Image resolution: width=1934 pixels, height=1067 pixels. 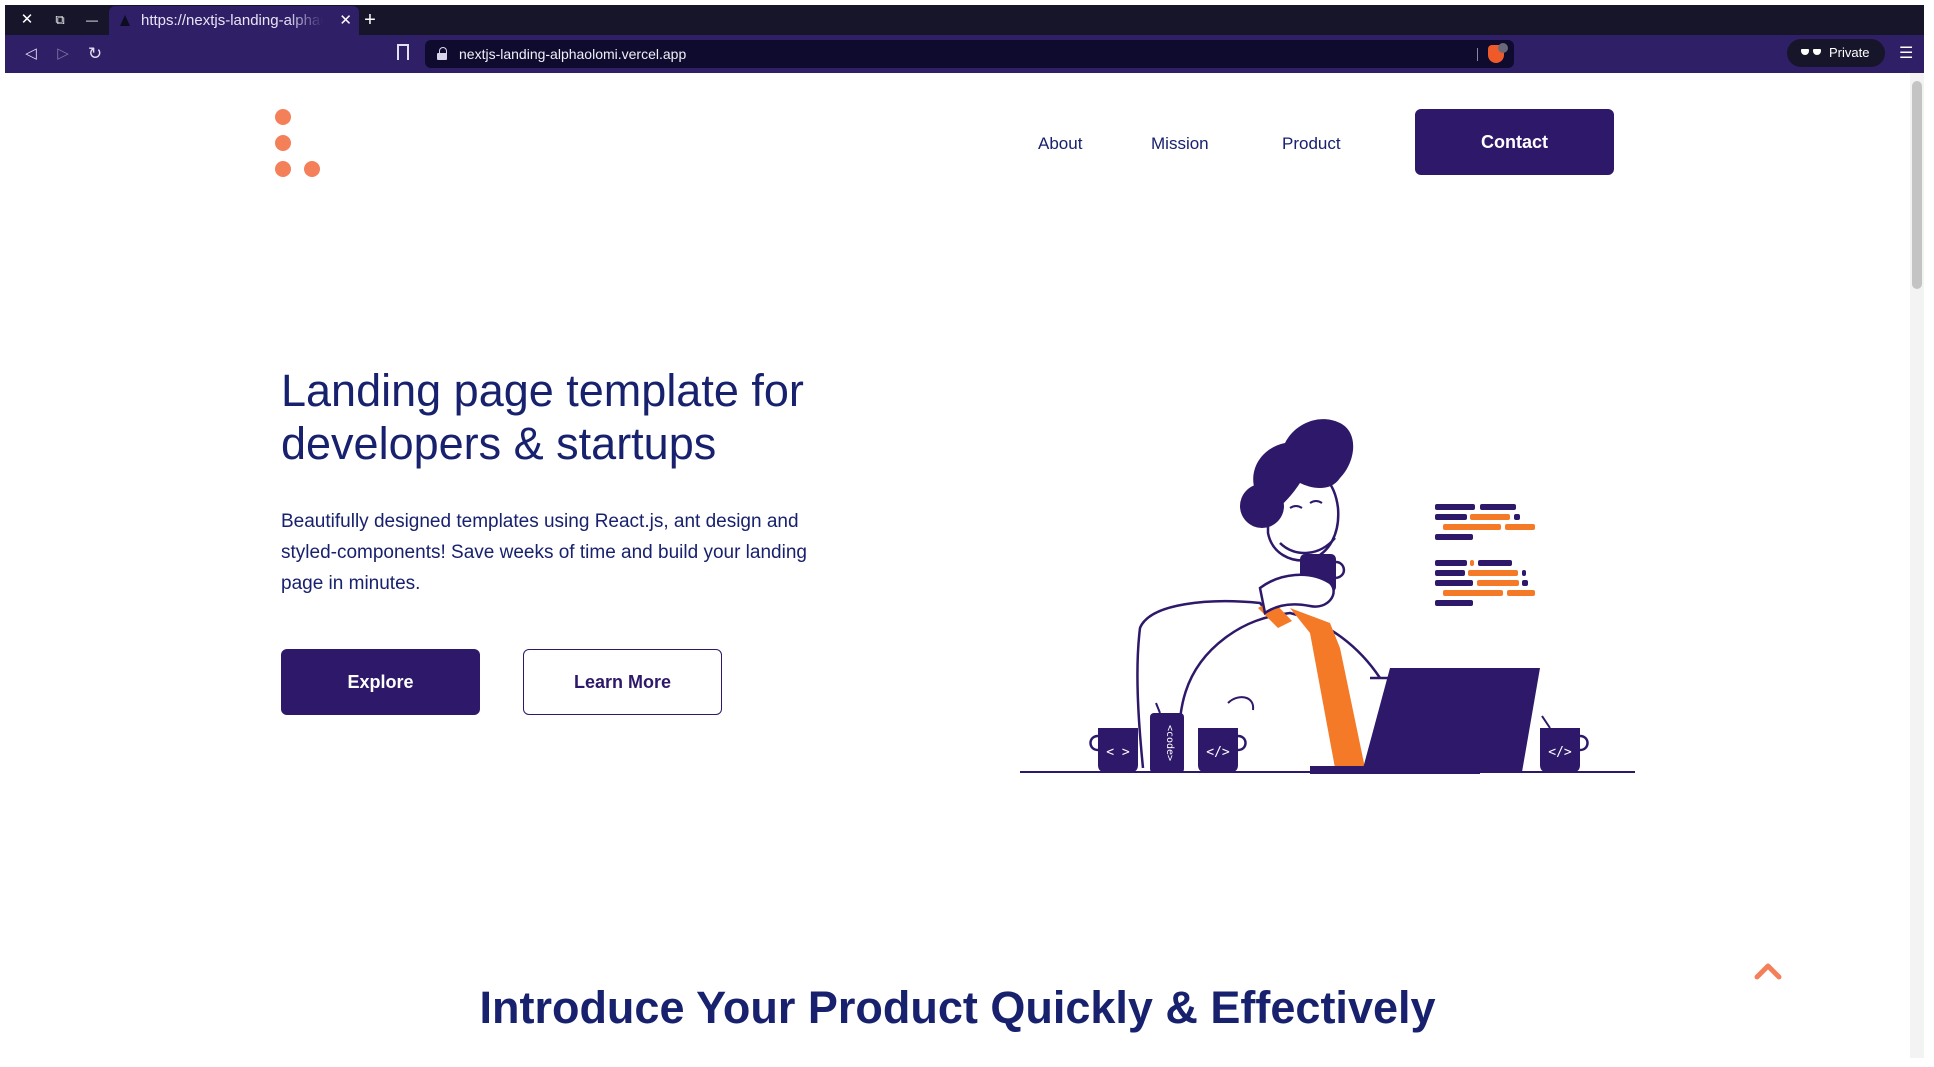 I want to click on brave-shields-icon, so click(x=1498, y=53).